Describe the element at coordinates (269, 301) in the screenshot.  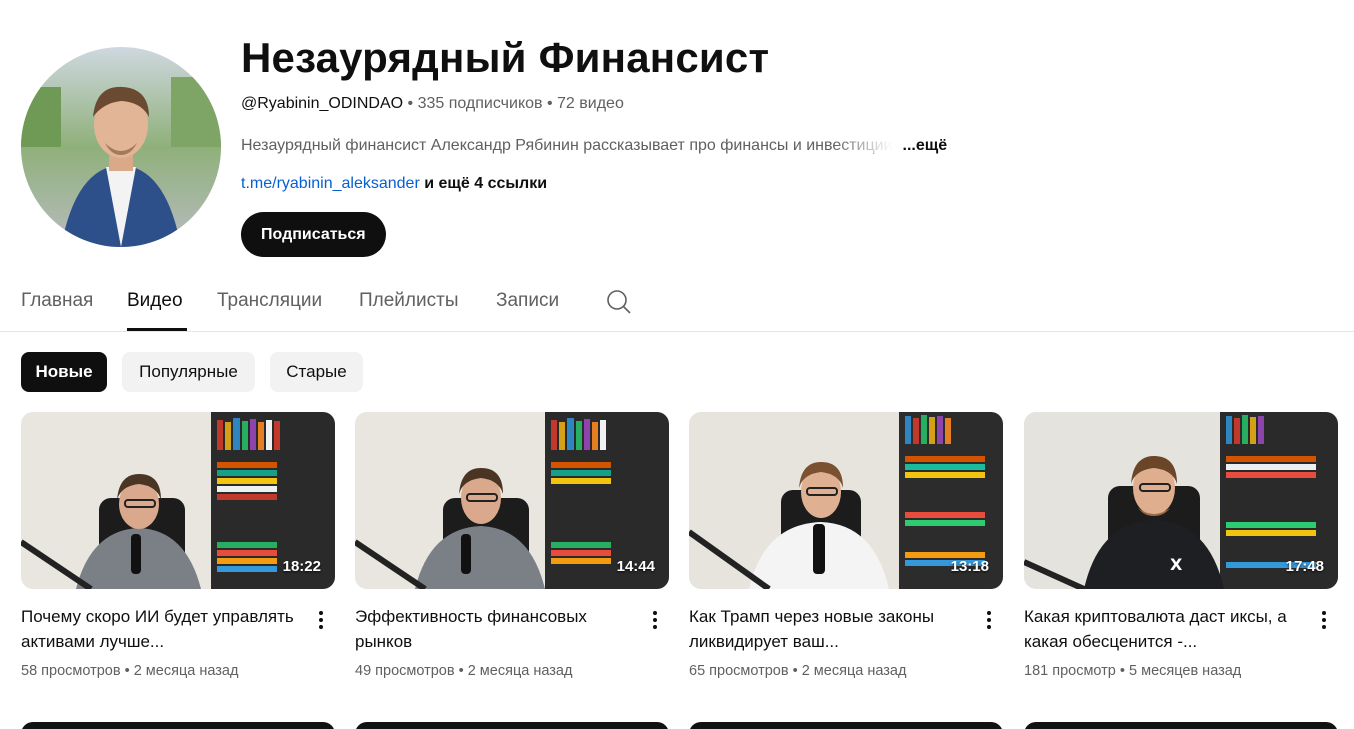
I see `tab-live: Трансляции` at that location.